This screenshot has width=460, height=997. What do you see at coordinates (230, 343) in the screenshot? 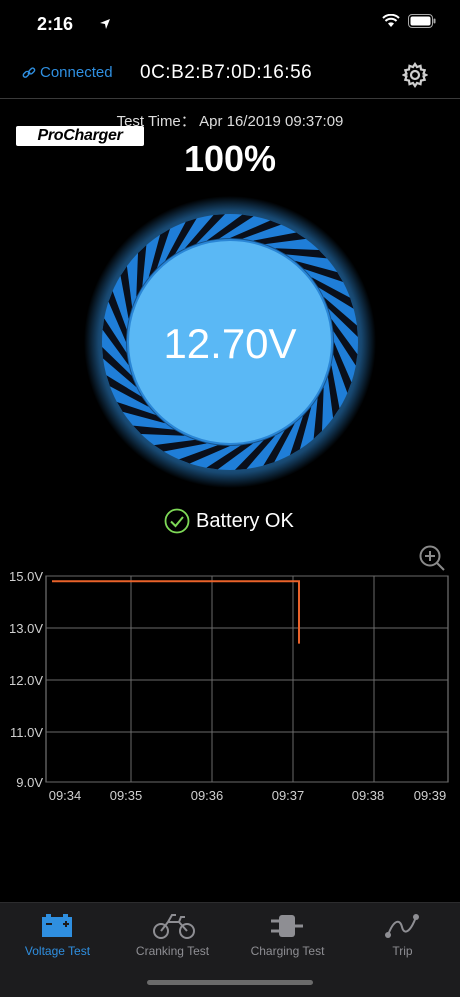
I see `voltage-reading: 12.70V` at bounding box center [230, 343].